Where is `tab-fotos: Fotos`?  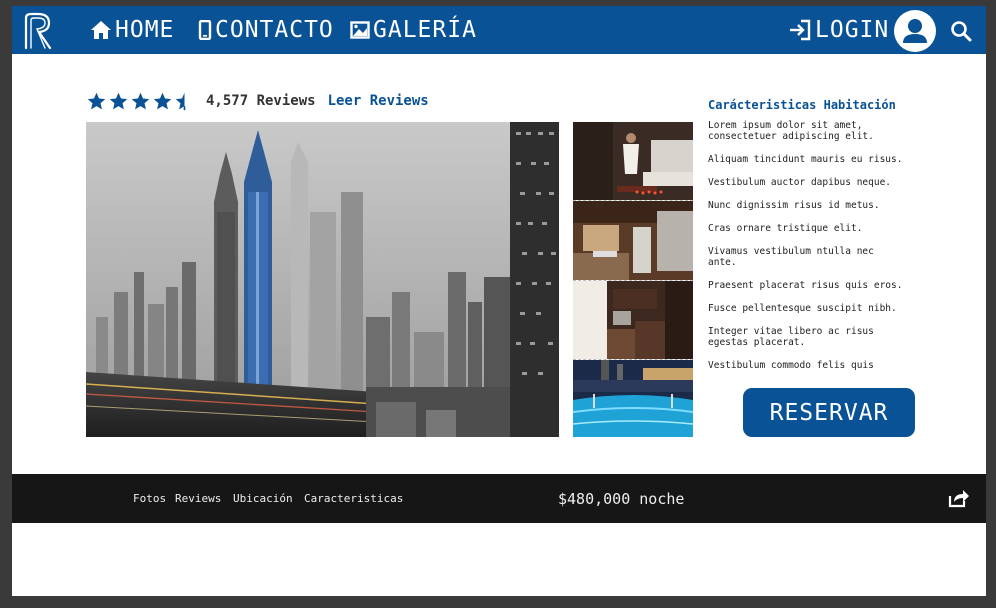 tab-fotos: Fotos is located at coordinates (149, 498).